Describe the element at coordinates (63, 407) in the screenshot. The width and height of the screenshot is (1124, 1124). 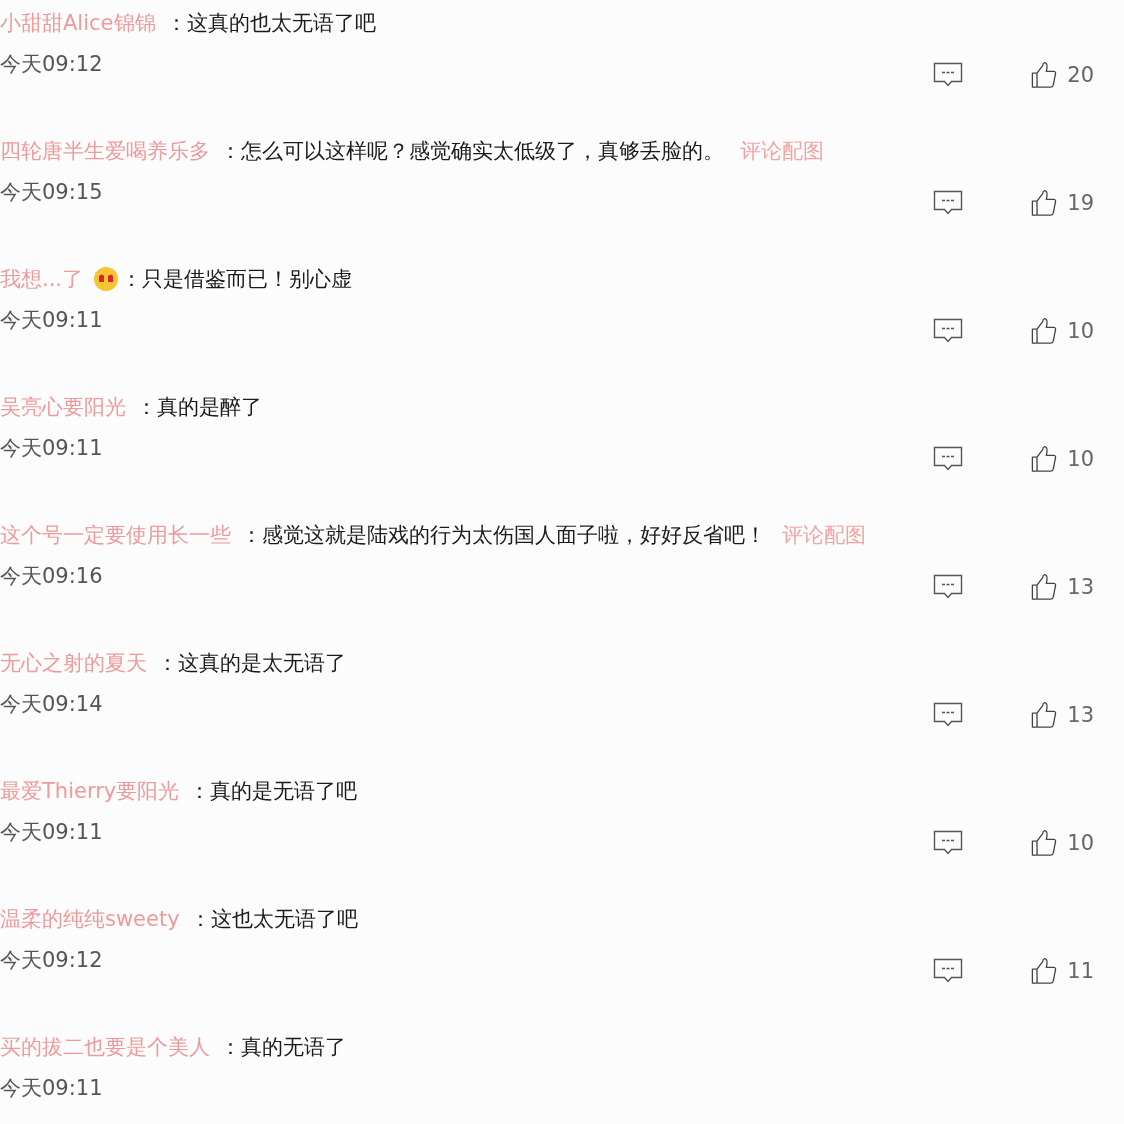
I see `username-link: 吴亮心要阳光` at that location.